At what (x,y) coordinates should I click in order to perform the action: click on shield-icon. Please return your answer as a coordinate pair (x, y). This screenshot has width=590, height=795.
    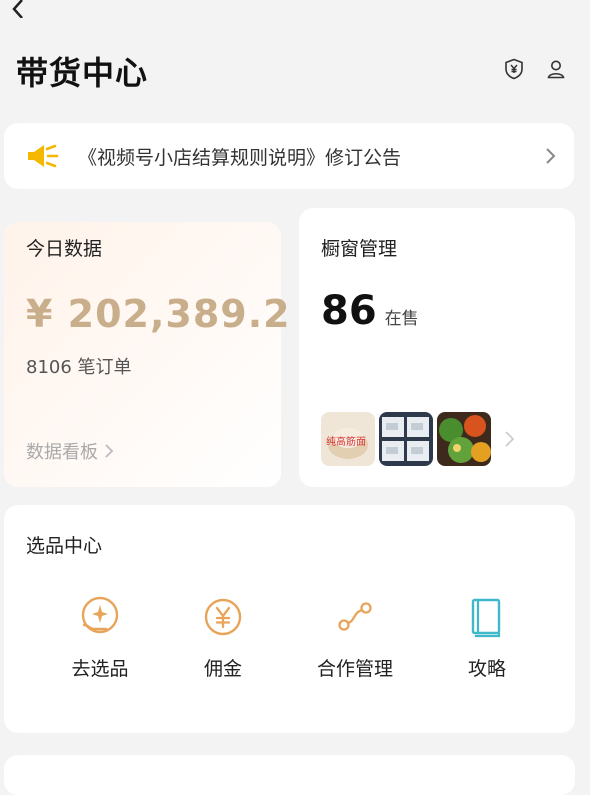
    Looking at the image, I should click on (514, 69).